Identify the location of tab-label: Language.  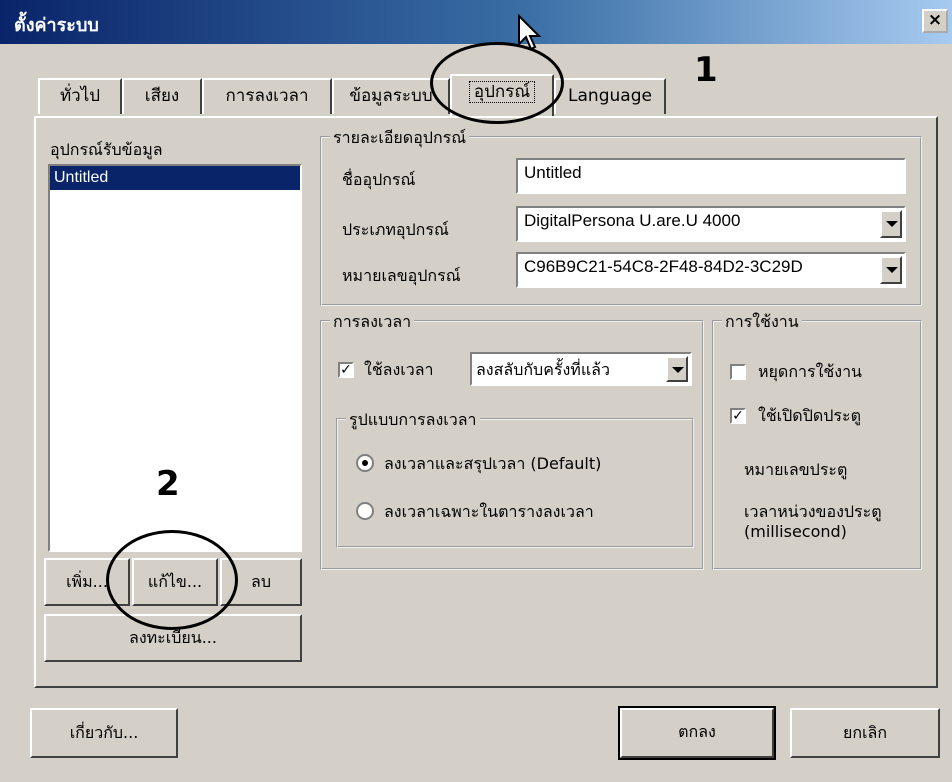
(610, 96).